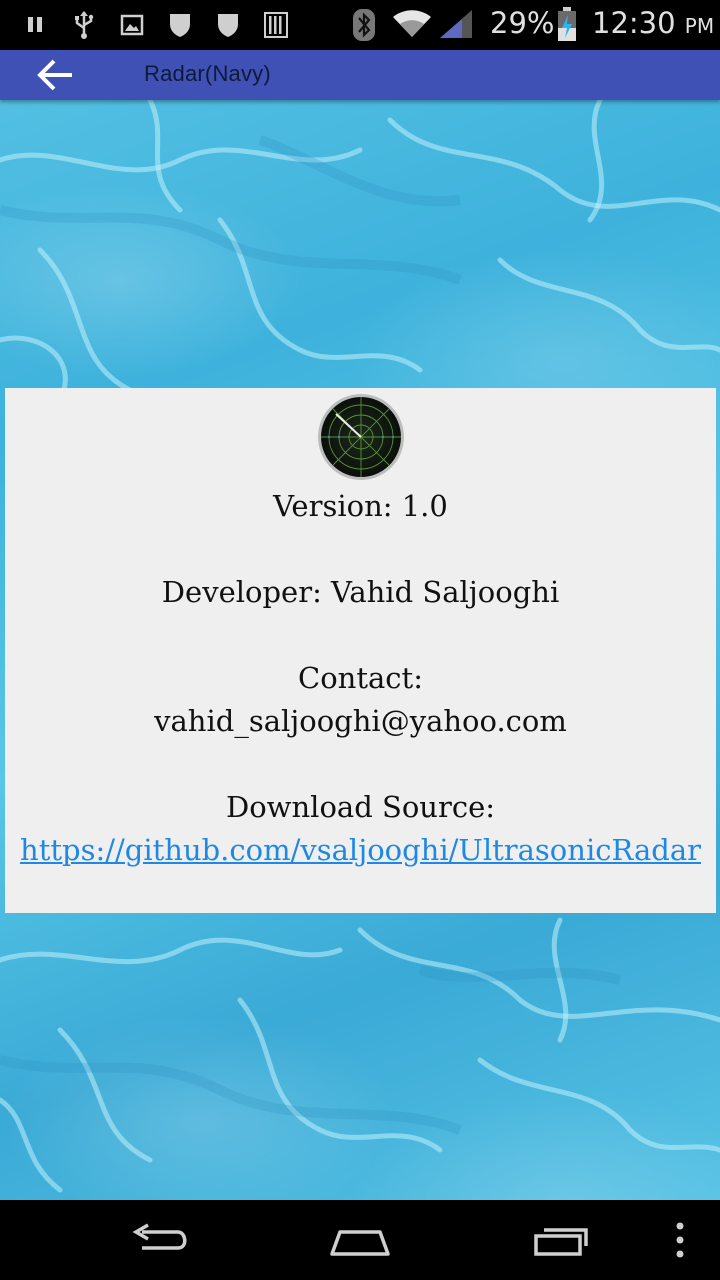  I want to click on clock-ampm: PM, so click(699, 26).